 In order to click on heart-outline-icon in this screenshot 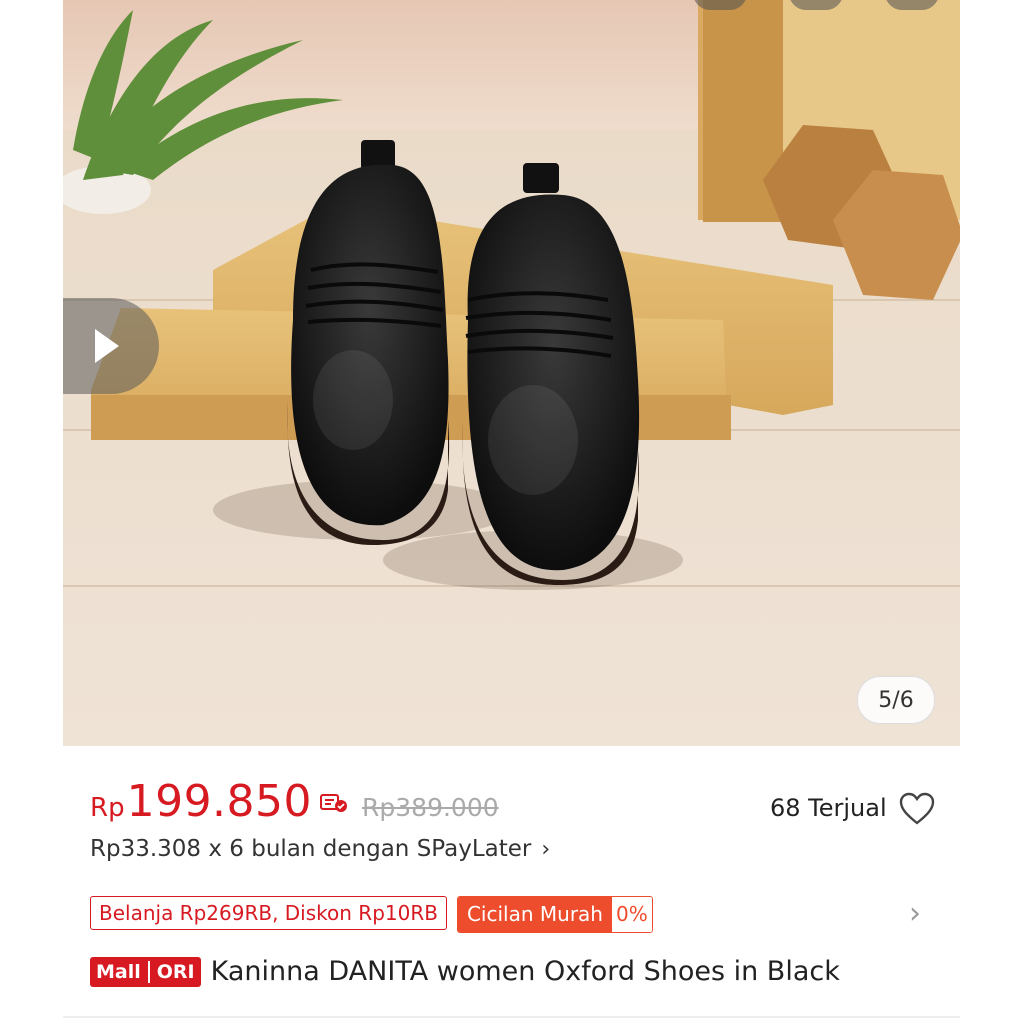, I will do `click(917, 809)`.